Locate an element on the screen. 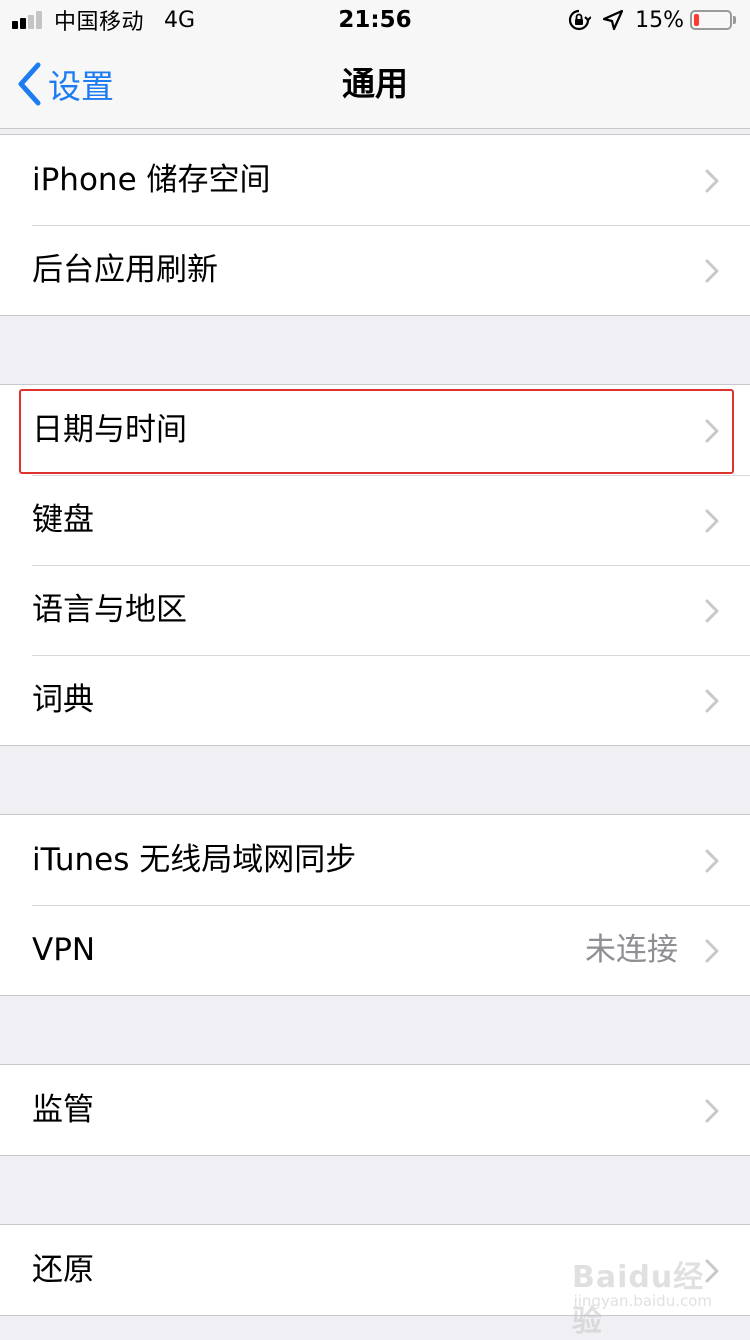 The width and height of the screenshot is (750, 1340). row-label: 键盘 is located at coordinates (63, 520).